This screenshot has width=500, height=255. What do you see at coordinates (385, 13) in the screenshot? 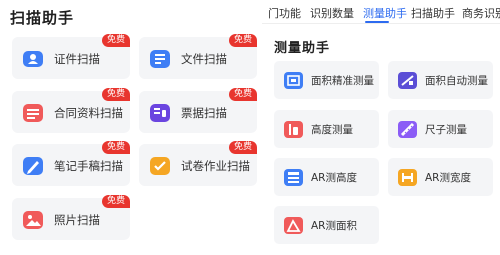
I see `tab-measure-helper: 测量助手` at bounding box center [385, 13].